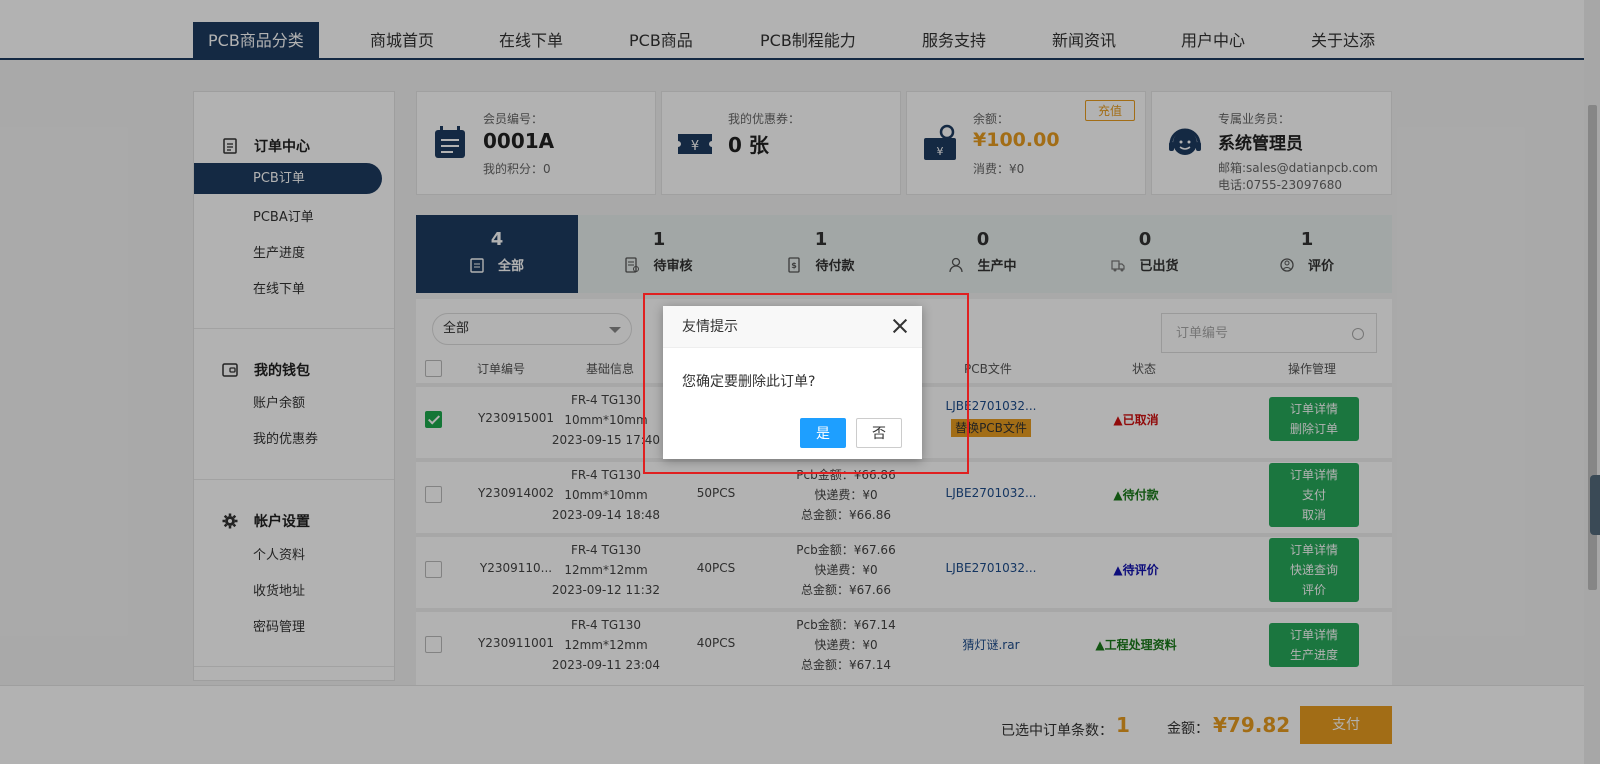  Describe the element at coordinates (1595, 505) in the screenshot. I see `side-widget-handle` at that location.